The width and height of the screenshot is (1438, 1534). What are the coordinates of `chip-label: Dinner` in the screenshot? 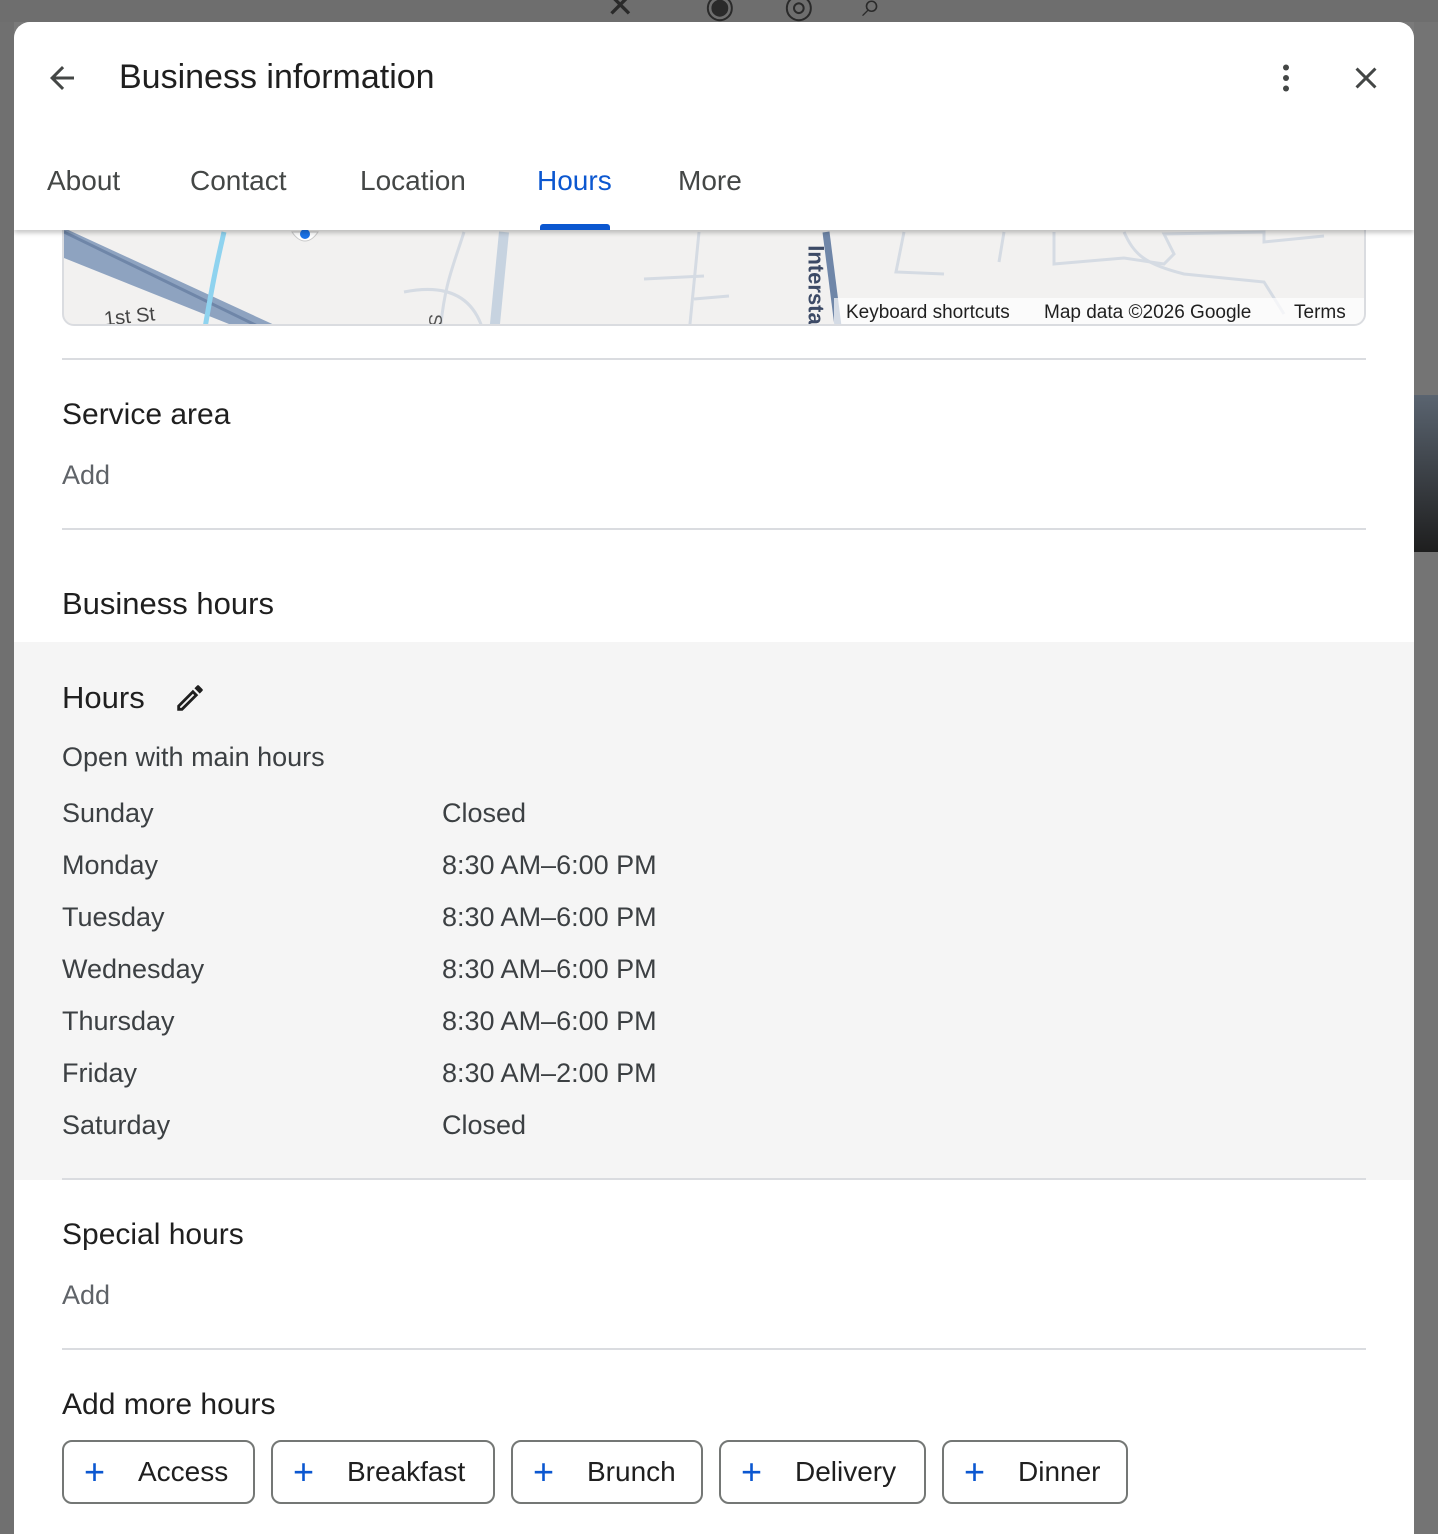 It's located at (1059, 1471).